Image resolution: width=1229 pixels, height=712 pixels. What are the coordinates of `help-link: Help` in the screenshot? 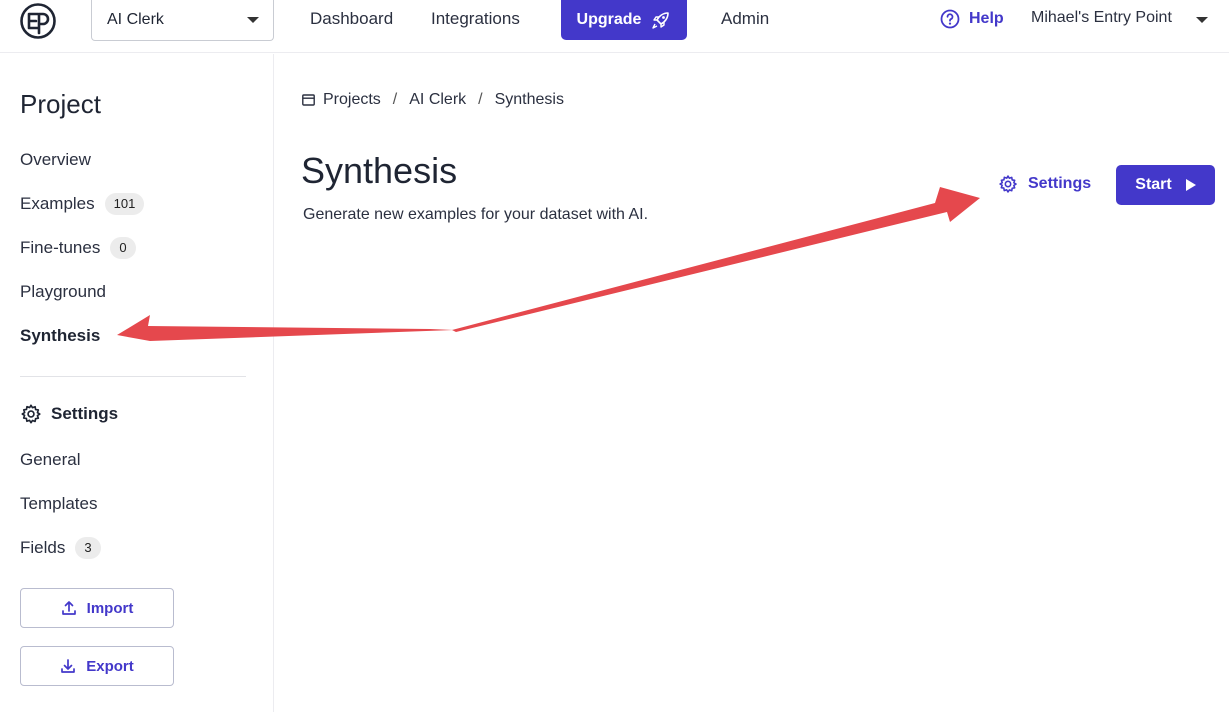 It's located at (972, 19).